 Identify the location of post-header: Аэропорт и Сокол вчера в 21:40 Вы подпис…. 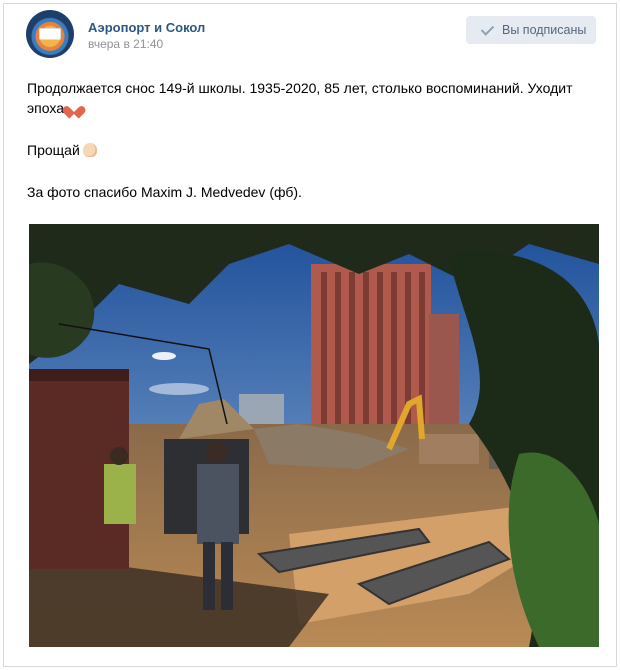
(311, 36).